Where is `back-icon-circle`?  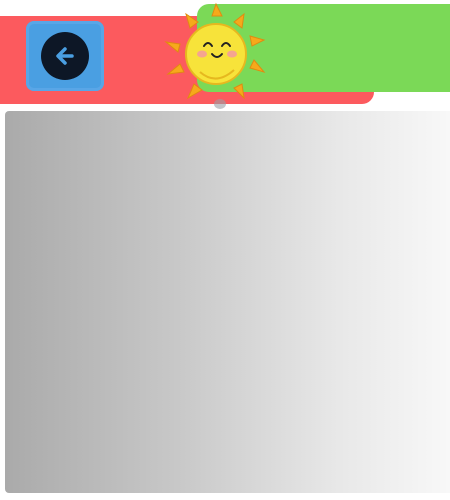 back-icon-circle is located at coordinates (65, 56).